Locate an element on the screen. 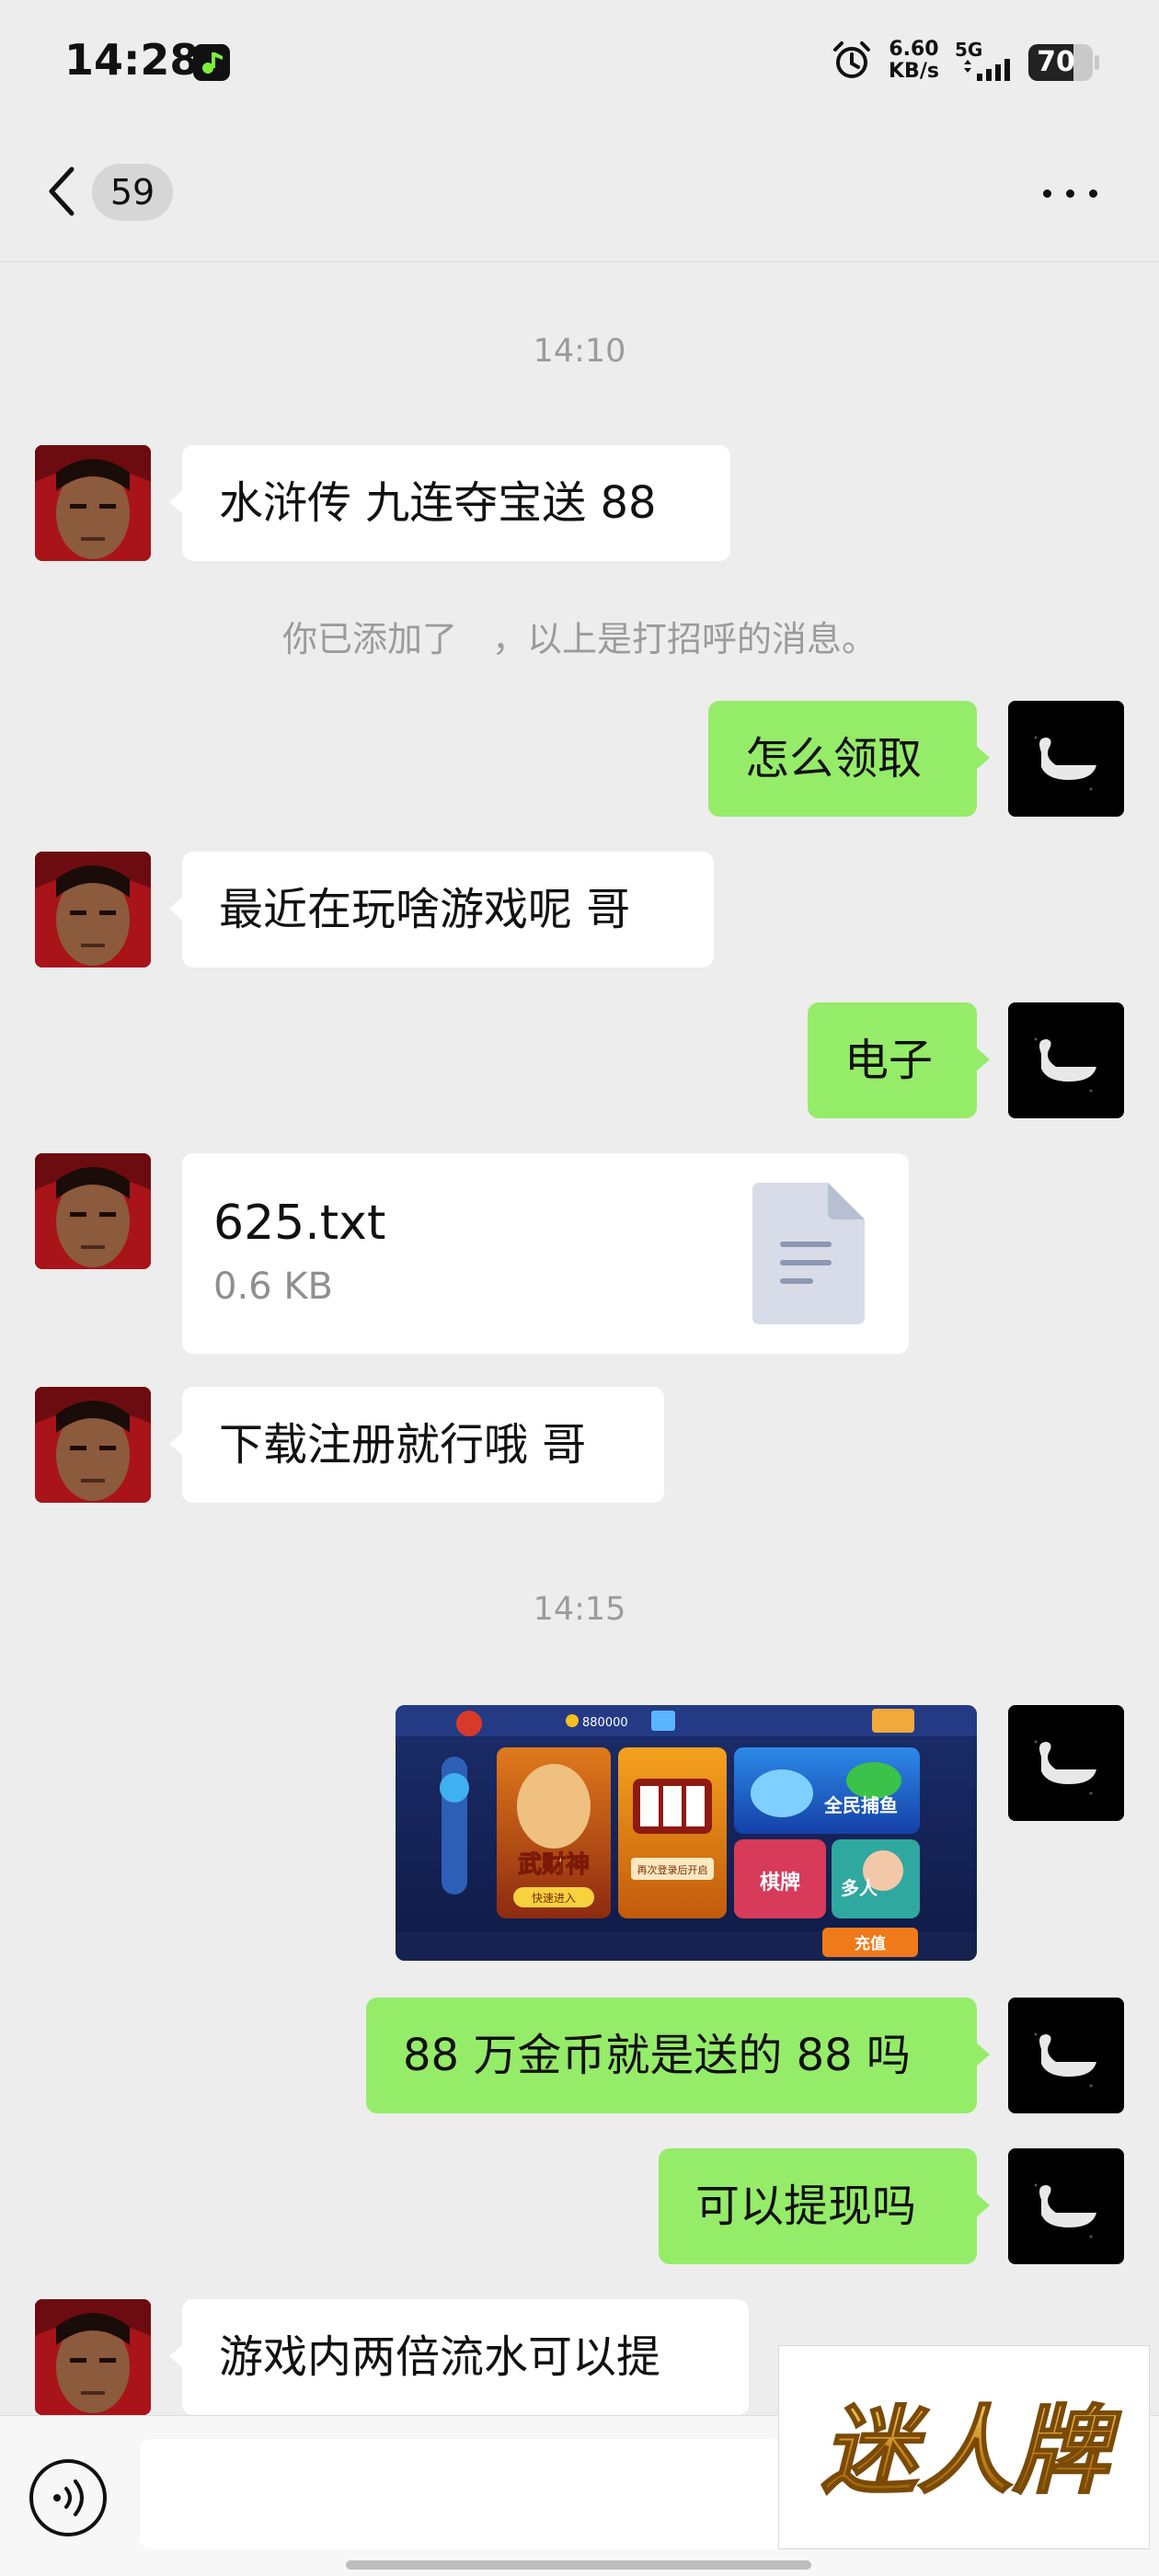 The height and width of the screenshot is (2576, 1159). incoming-message: 游戏内两倍流水可以提 is located at coordinates (459, 2357).